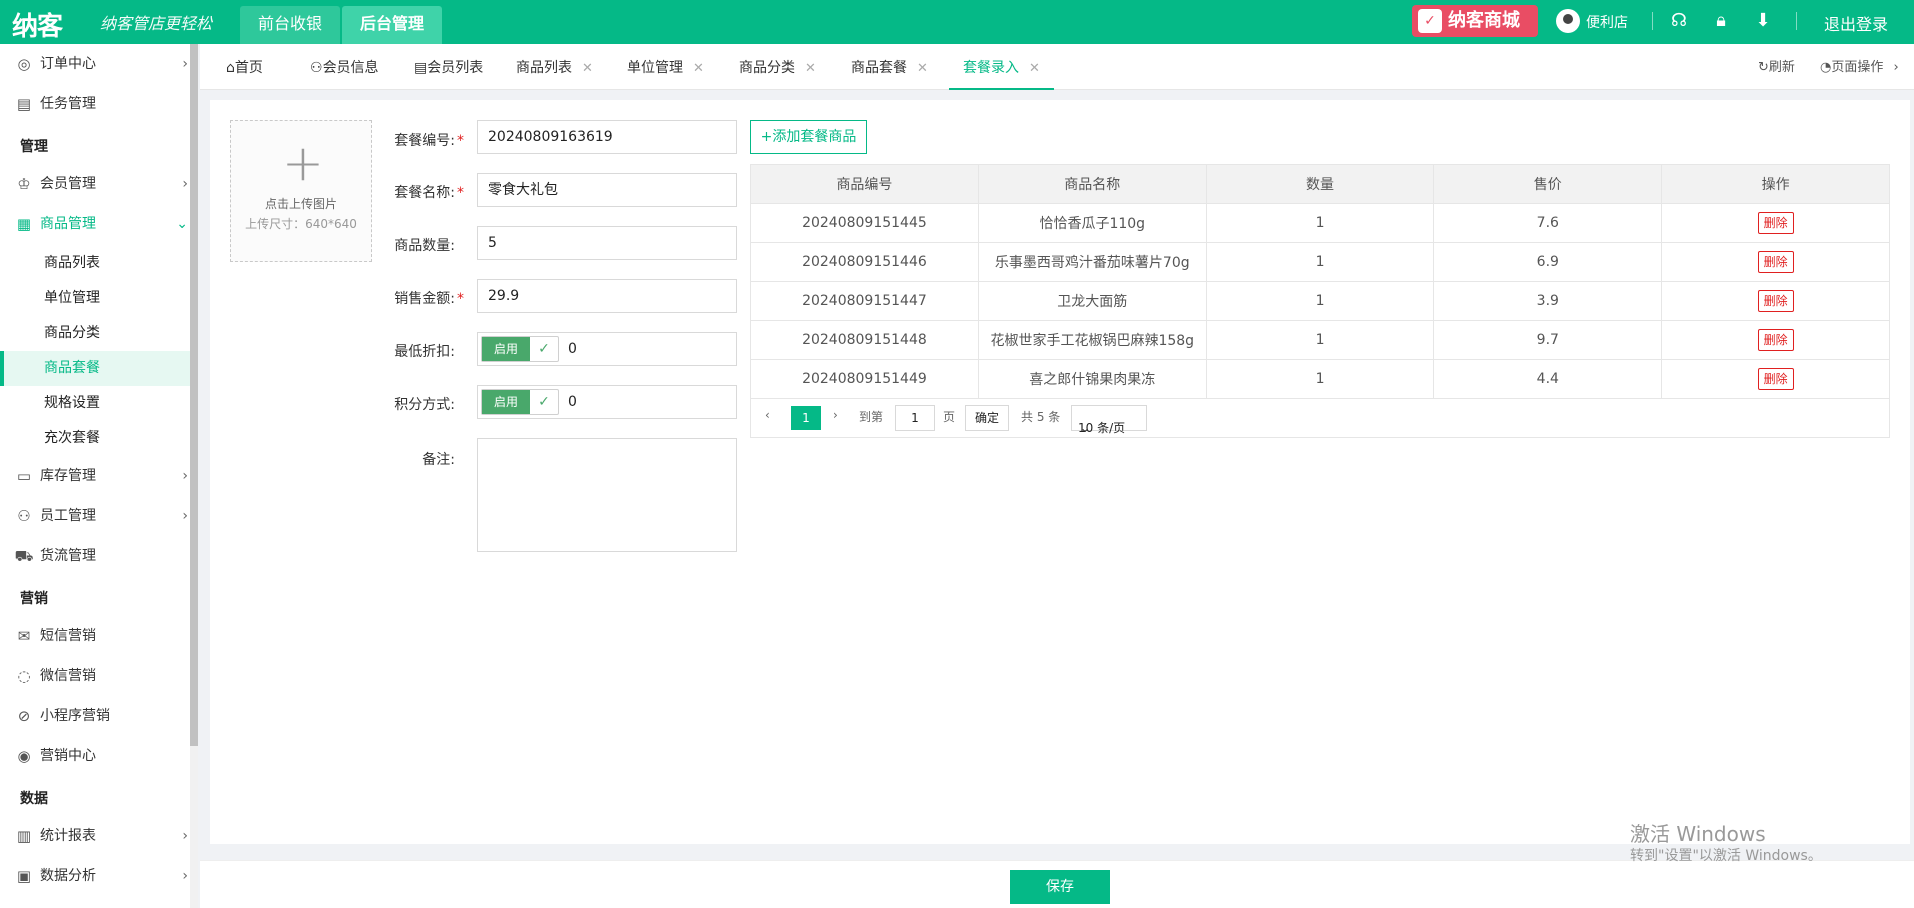 This screenshot has height=908, width=1914. What do you see at coordinates (438, 460) in the screenshot?
I see `remark-label: 备注:*` at bounding box center [438, 460].